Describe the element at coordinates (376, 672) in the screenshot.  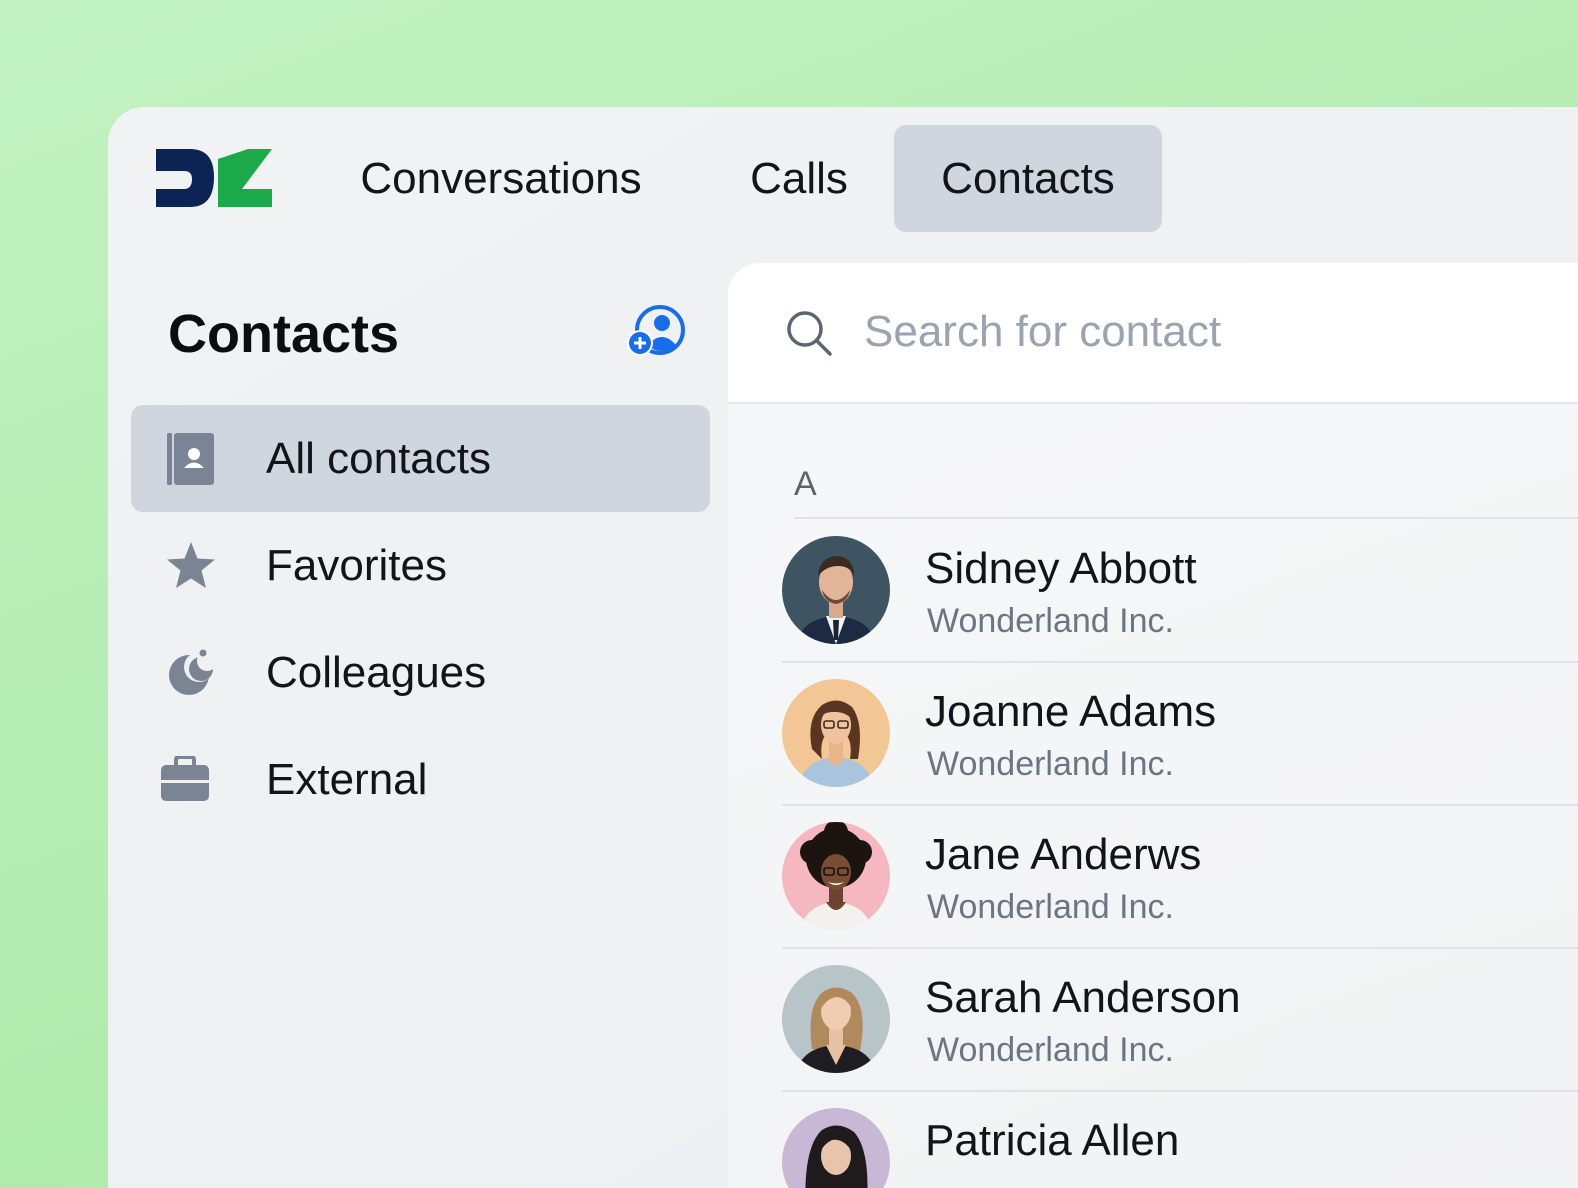
I see `sidebar-item-label: Colleagues` at that location.